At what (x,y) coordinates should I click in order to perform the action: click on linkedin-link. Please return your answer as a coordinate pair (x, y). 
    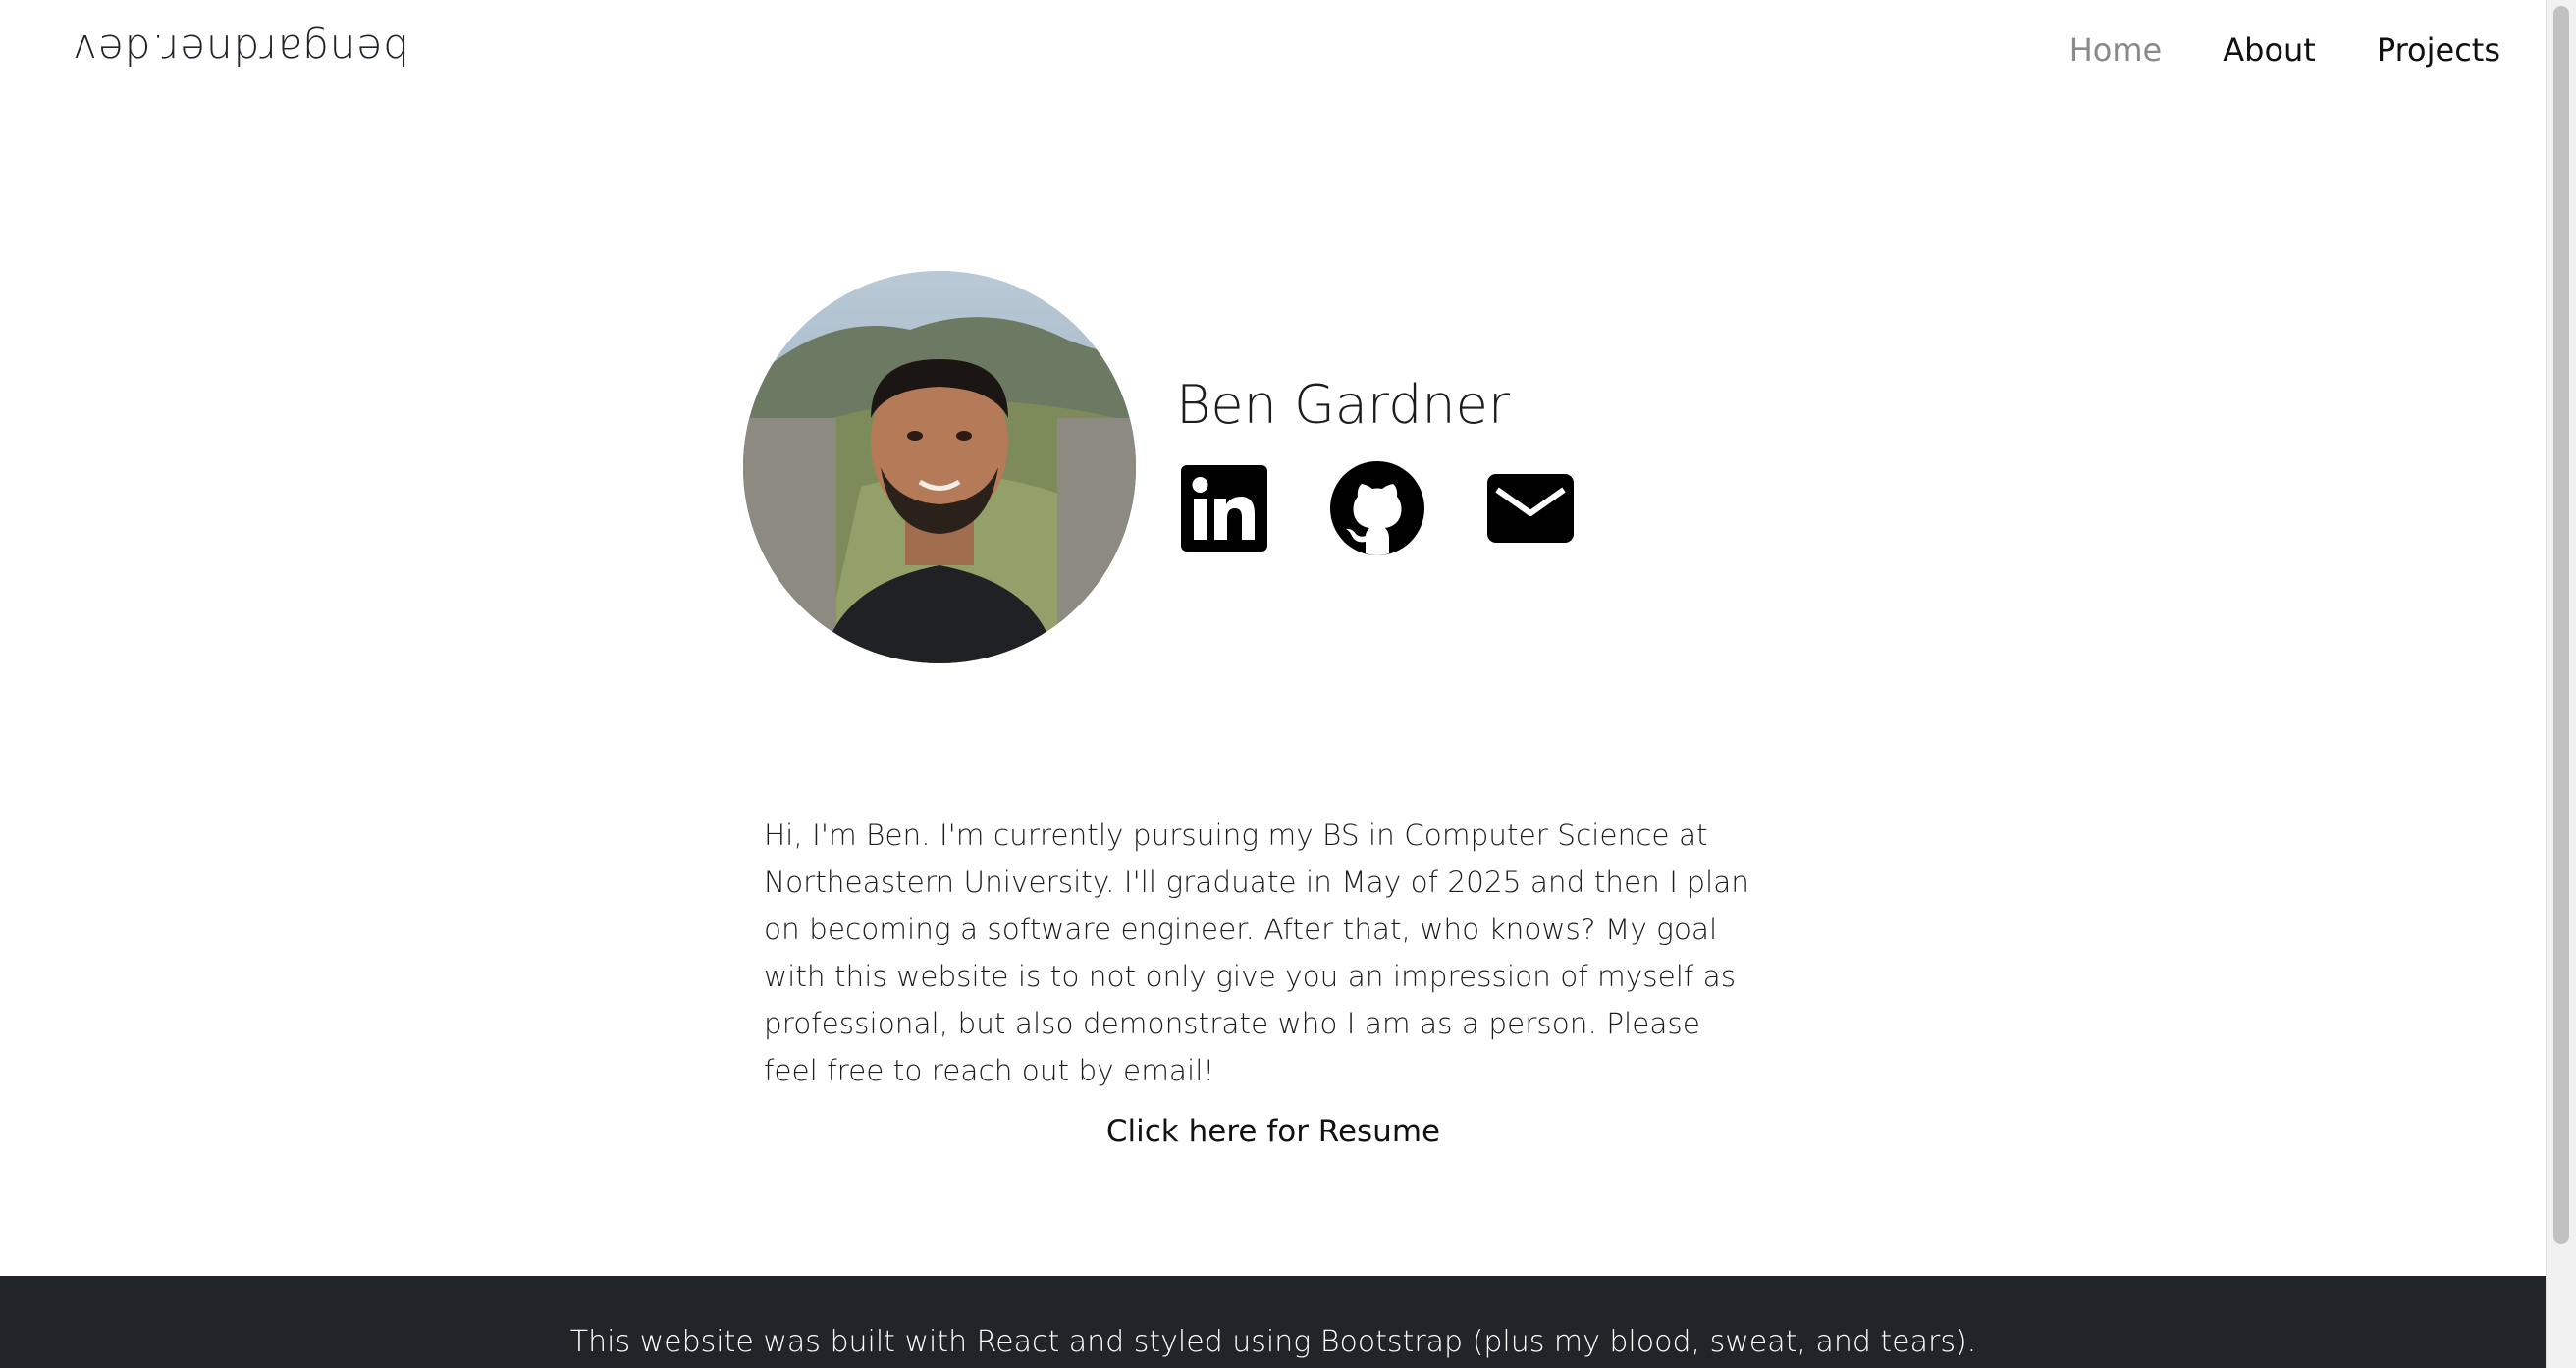
    Looking at the image, I should click on (1224, 510).